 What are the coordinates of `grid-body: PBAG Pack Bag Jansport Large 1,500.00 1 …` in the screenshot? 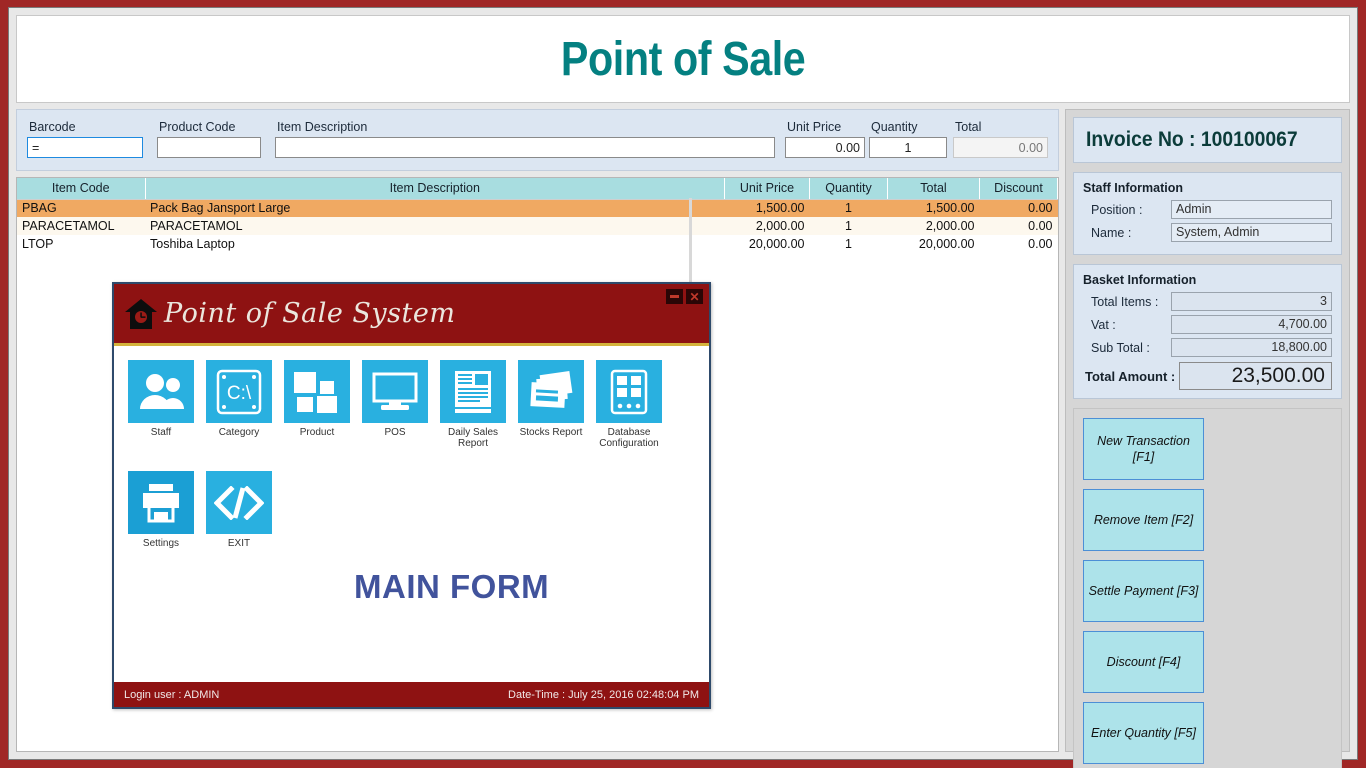 It's located at (537, 226).